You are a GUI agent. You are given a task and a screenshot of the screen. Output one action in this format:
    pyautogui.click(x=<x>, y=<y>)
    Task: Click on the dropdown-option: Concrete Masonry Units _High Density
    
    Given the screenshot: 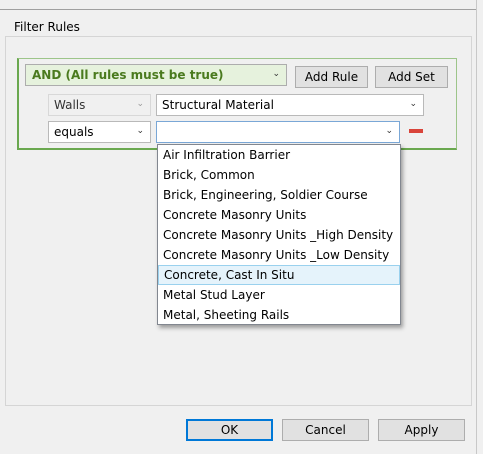 What is the action you would take?
    pyautogui.click(x=279, y=235)
    